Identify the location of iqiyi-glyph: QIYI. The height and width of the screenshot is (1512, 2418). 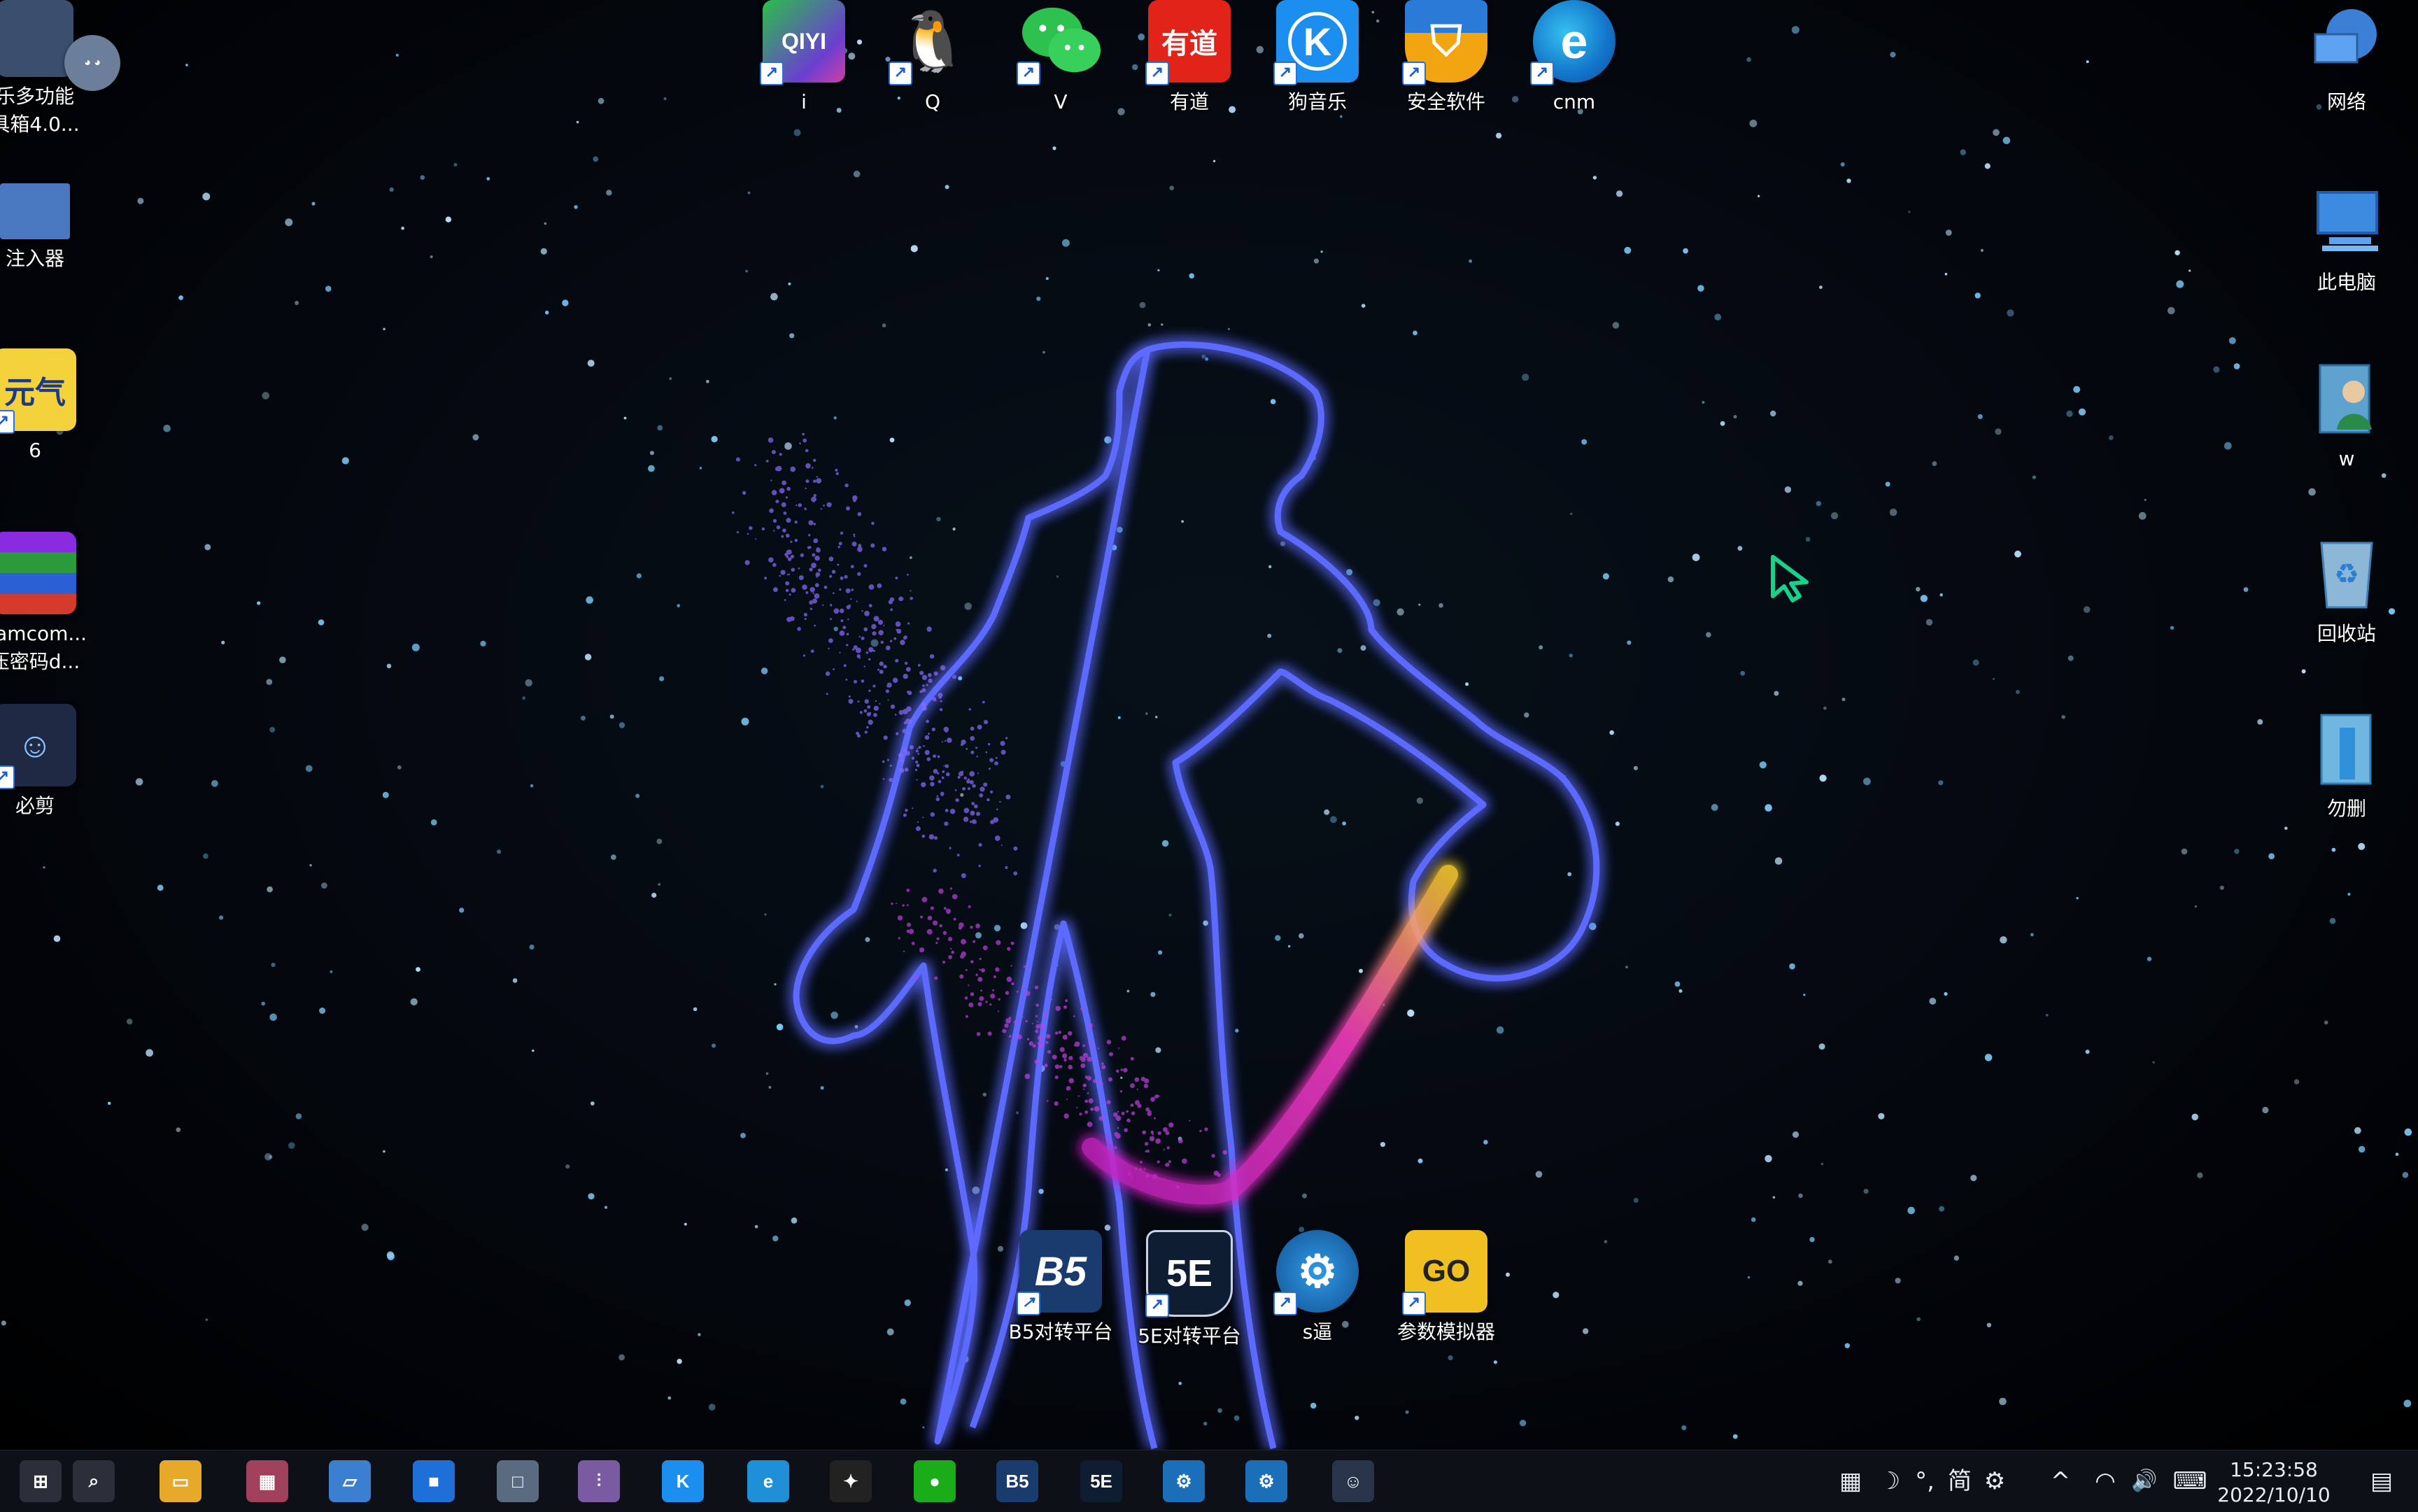
(803, 41).